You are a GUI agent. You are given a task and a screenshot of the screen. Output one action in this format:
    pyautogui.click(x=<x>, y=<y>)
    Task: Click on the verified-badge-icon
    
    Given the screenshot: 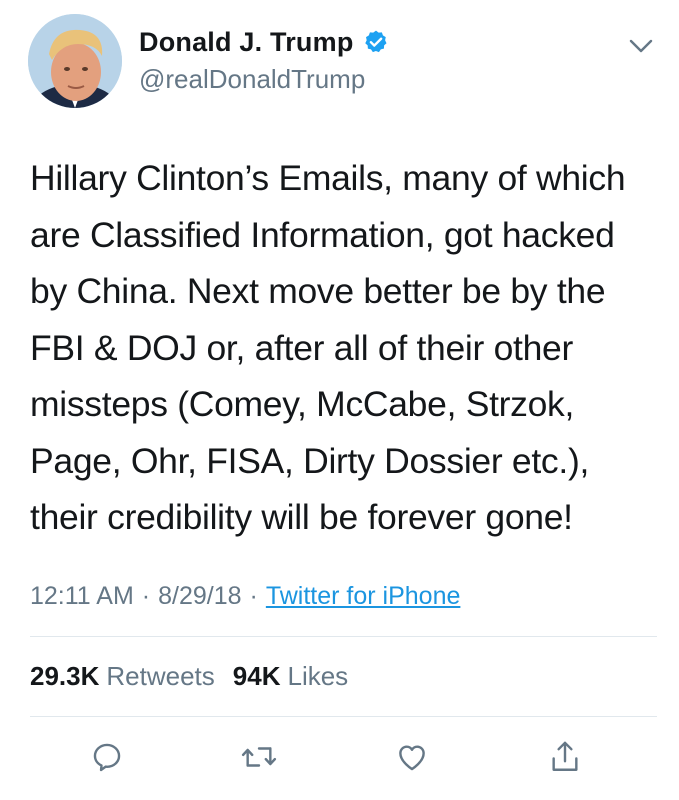 What is the action you would take?
    pyautogui.click(x=375, y=41)
    